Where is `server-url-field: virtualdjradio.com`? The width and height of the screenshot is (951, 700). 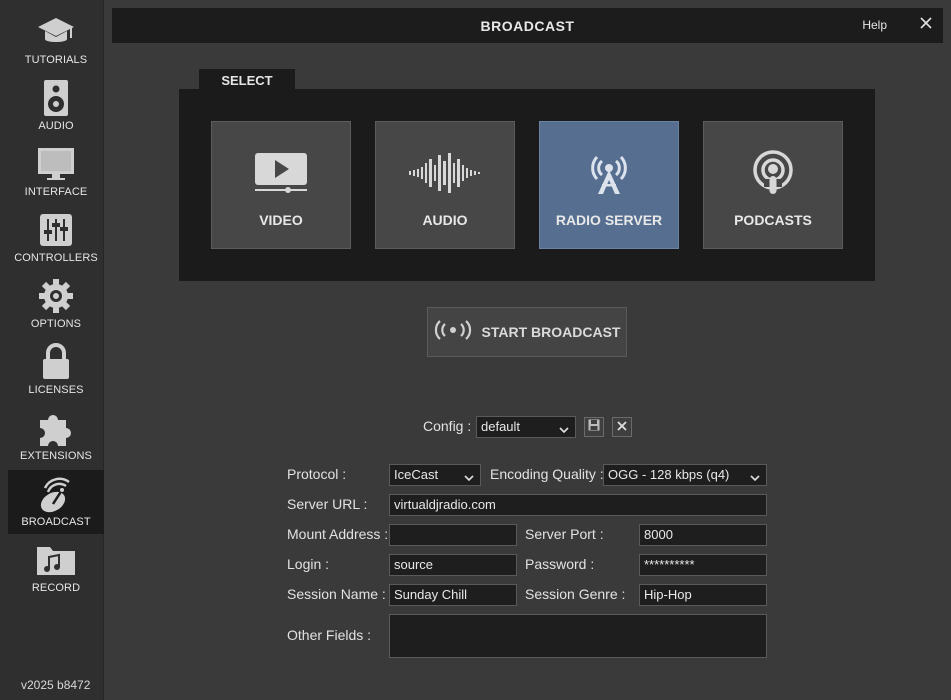
server-url-field: virtualdjradio.com is located at coordinates (578, 505).